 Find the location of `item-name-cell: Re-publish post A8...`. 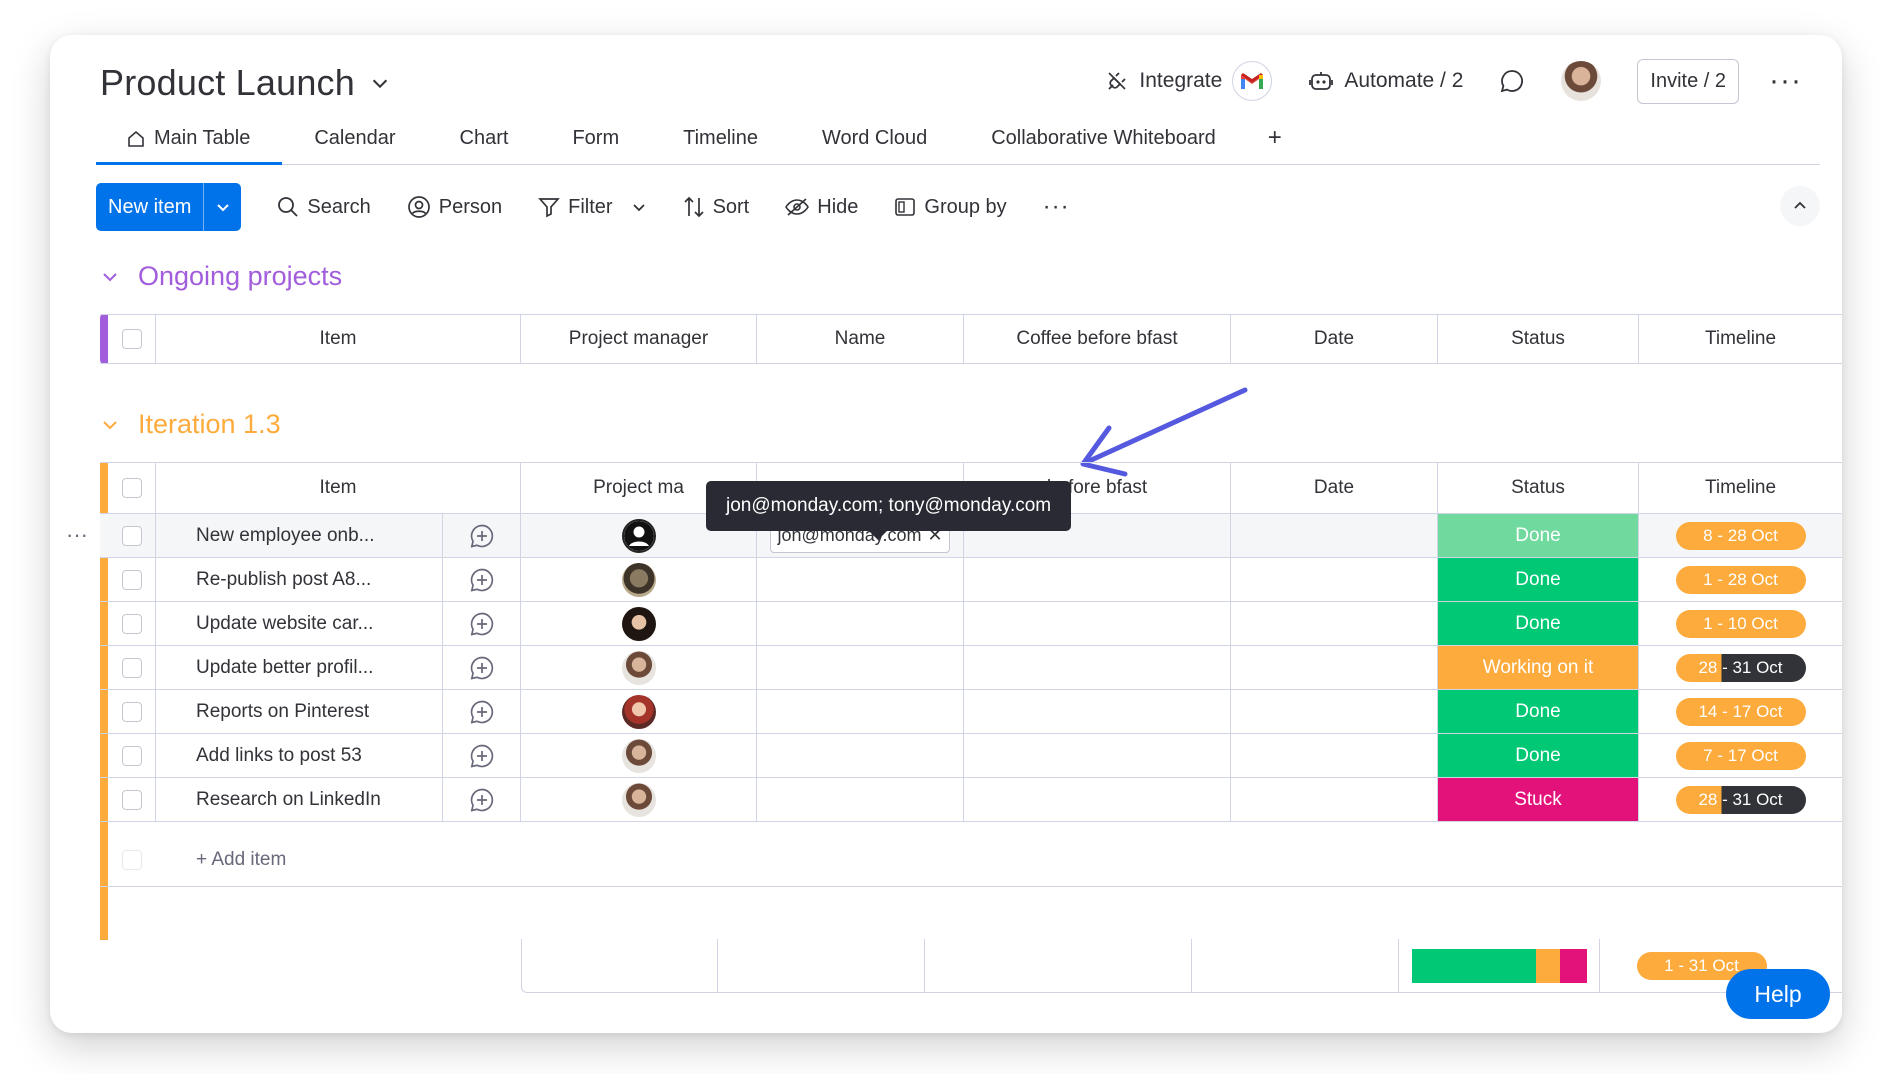

item-name-cell: Re-publish post A8... is located at coordinates (299, 579).